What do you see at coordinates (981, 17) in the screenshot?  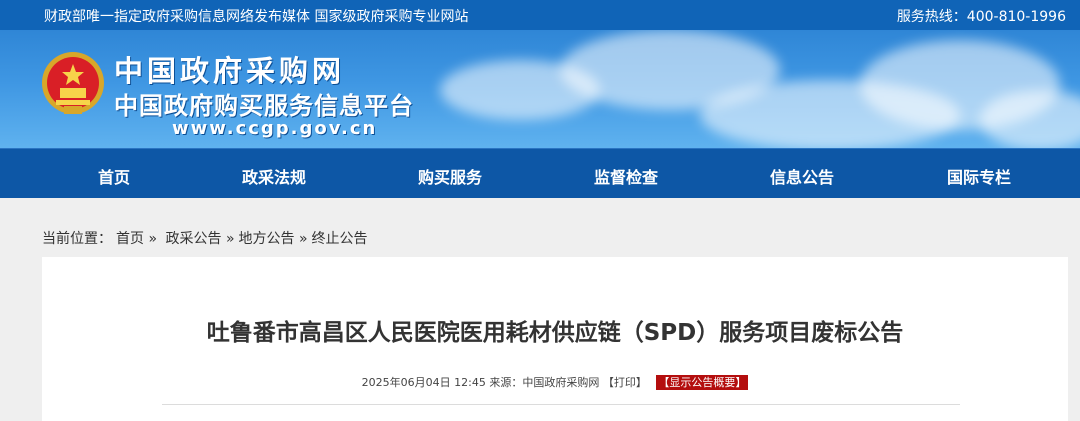 I see `service-hotline: 服务热线：400-810-1996` at bounding box center [981, 17].